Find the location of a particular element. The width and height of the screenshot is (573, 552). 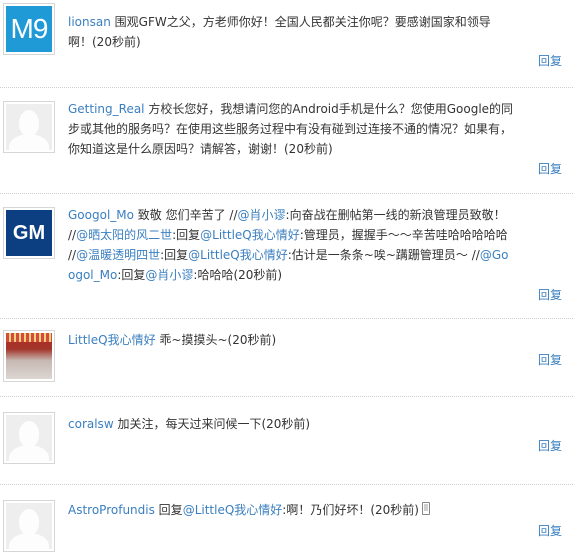

avatar: M9 is located at coordinates (29, 29).